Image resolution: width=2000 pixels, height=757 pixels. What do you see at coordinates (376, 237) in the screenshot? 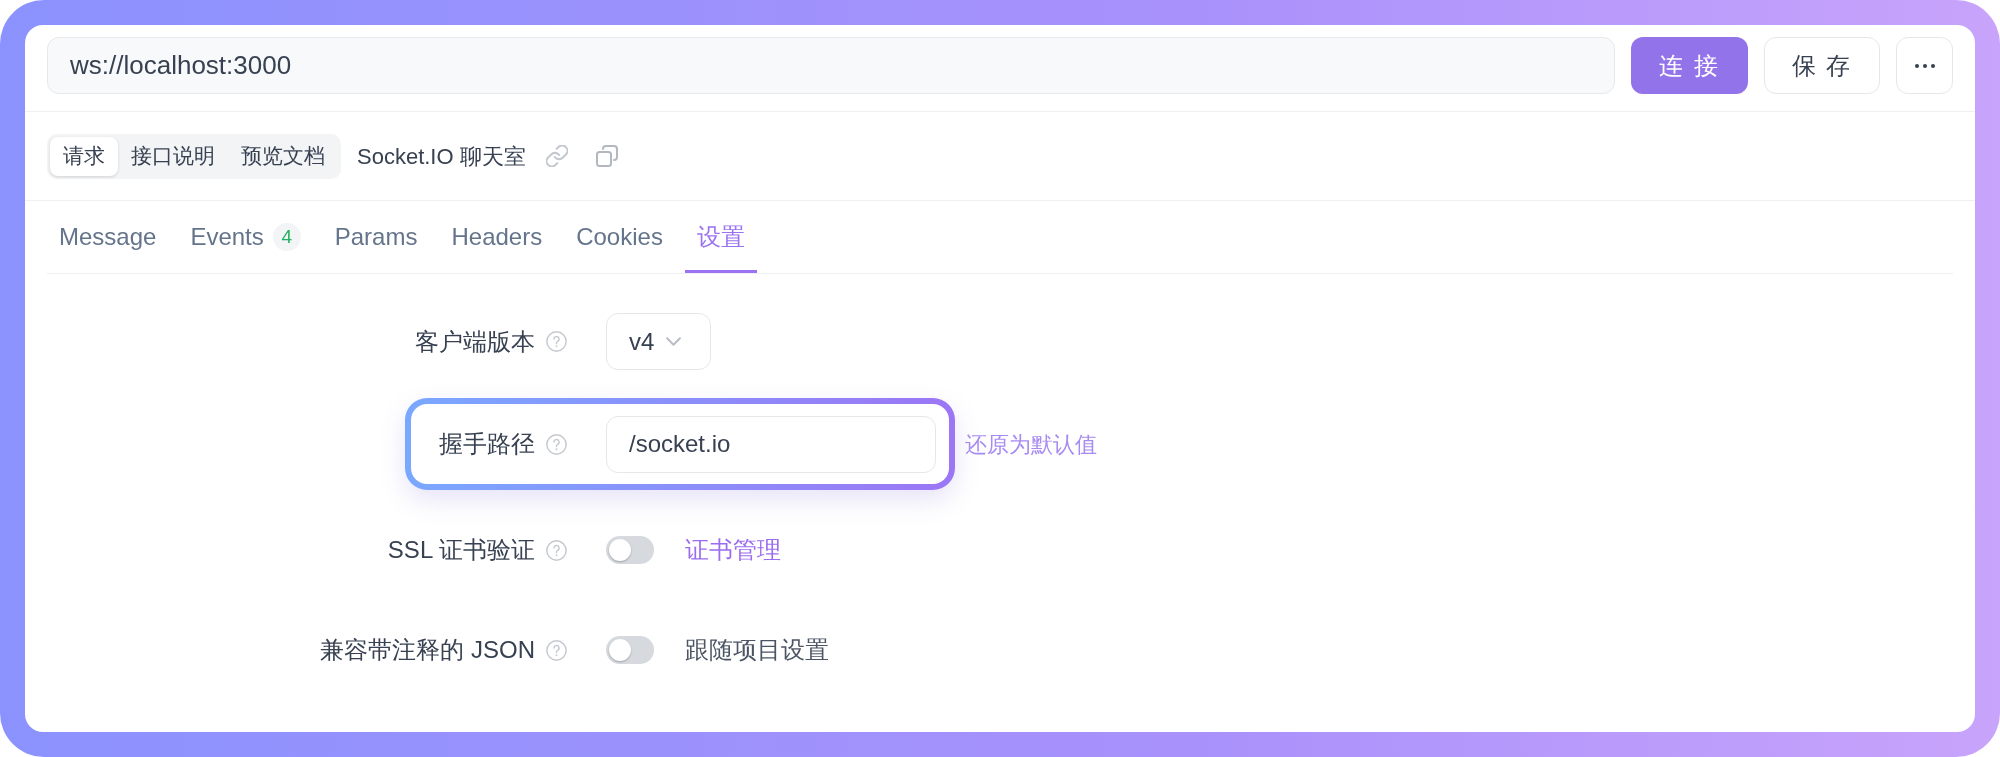
I see `tab: Params` at bounding box center [376, 237].